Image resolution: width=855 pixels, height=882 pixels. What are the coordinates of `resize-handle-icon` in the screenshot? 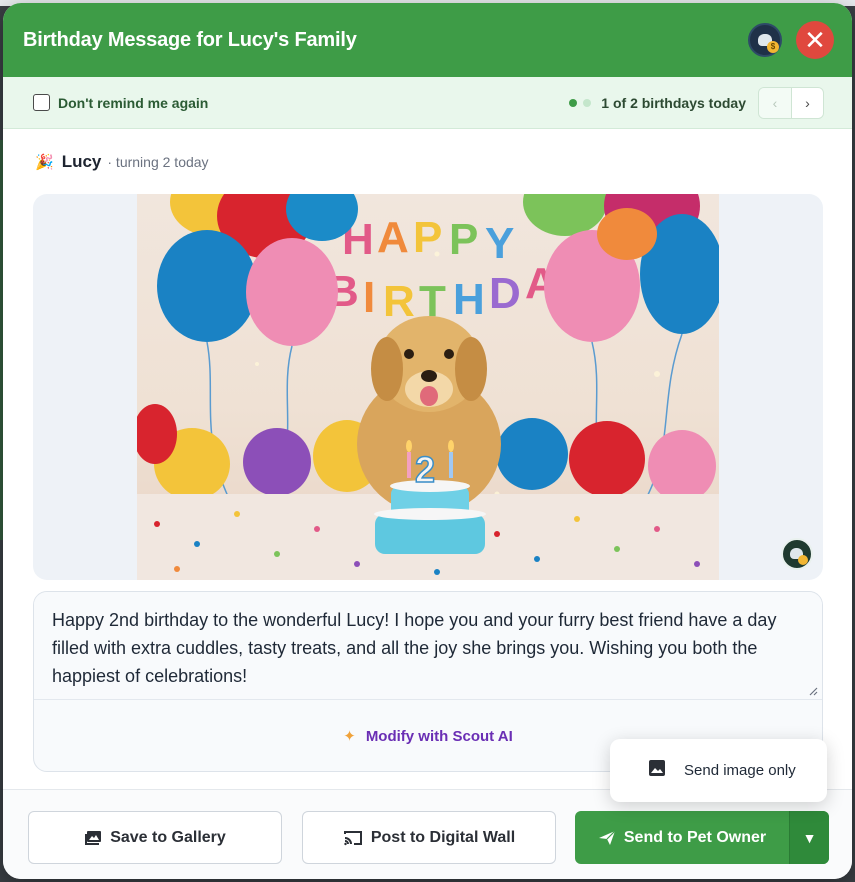 It's located at (813, 691).